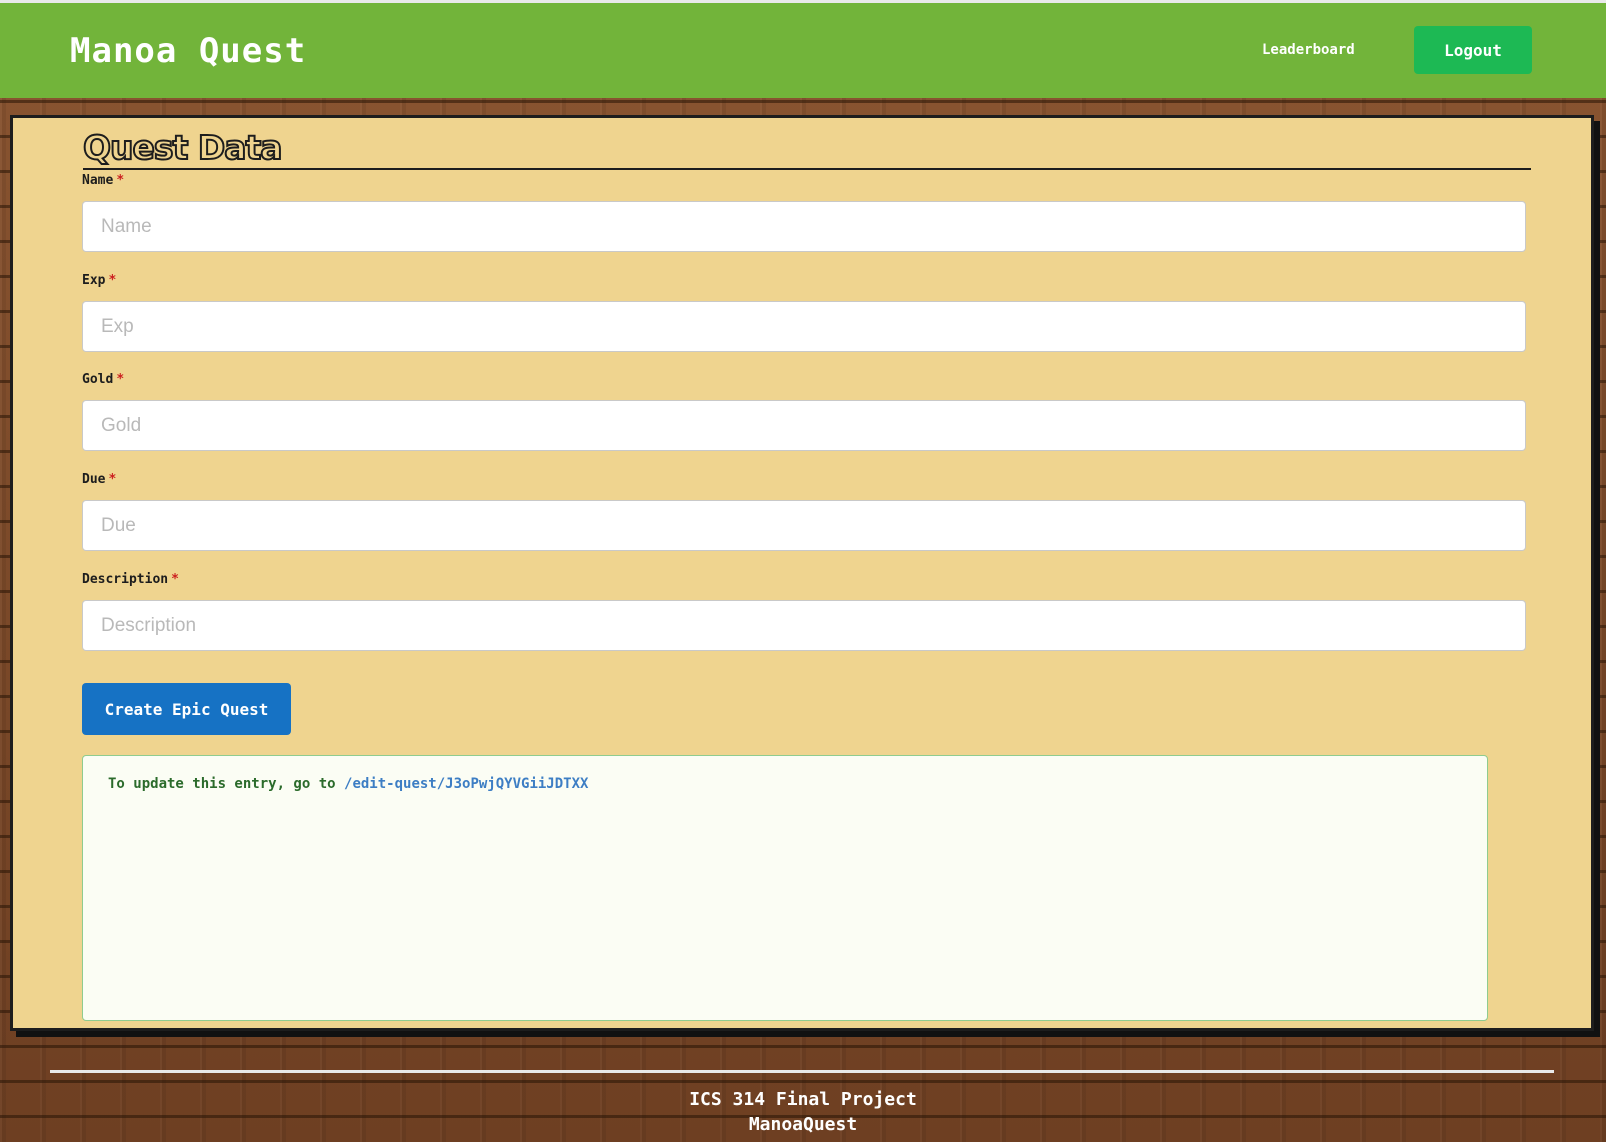 The image size is (1606, 1142). Describe the element at coordinates (804, 226) in the screenshot. I see `name-input` at that location.